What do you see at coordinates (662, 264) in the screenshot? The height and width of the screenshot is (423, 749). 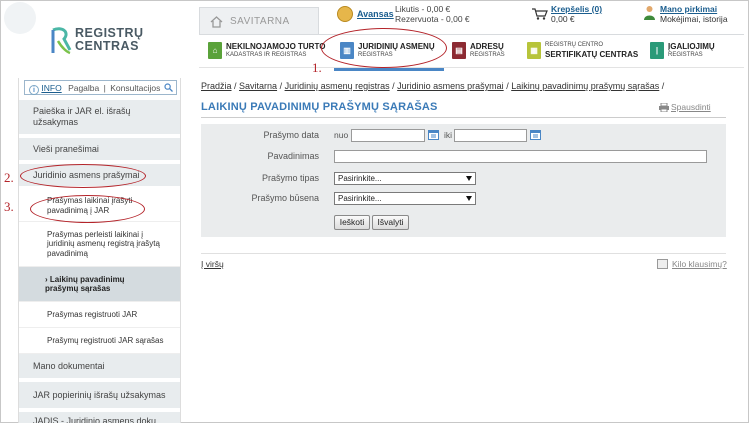 I see `help-icon` at bounding box center [662, 264].